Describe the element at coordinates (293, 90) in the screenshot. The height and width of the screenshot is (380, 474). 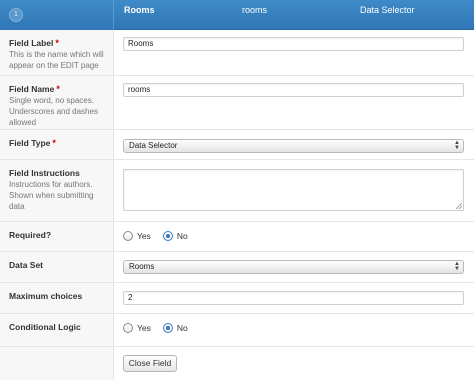
I see `field-name-input: rooms` at that location.